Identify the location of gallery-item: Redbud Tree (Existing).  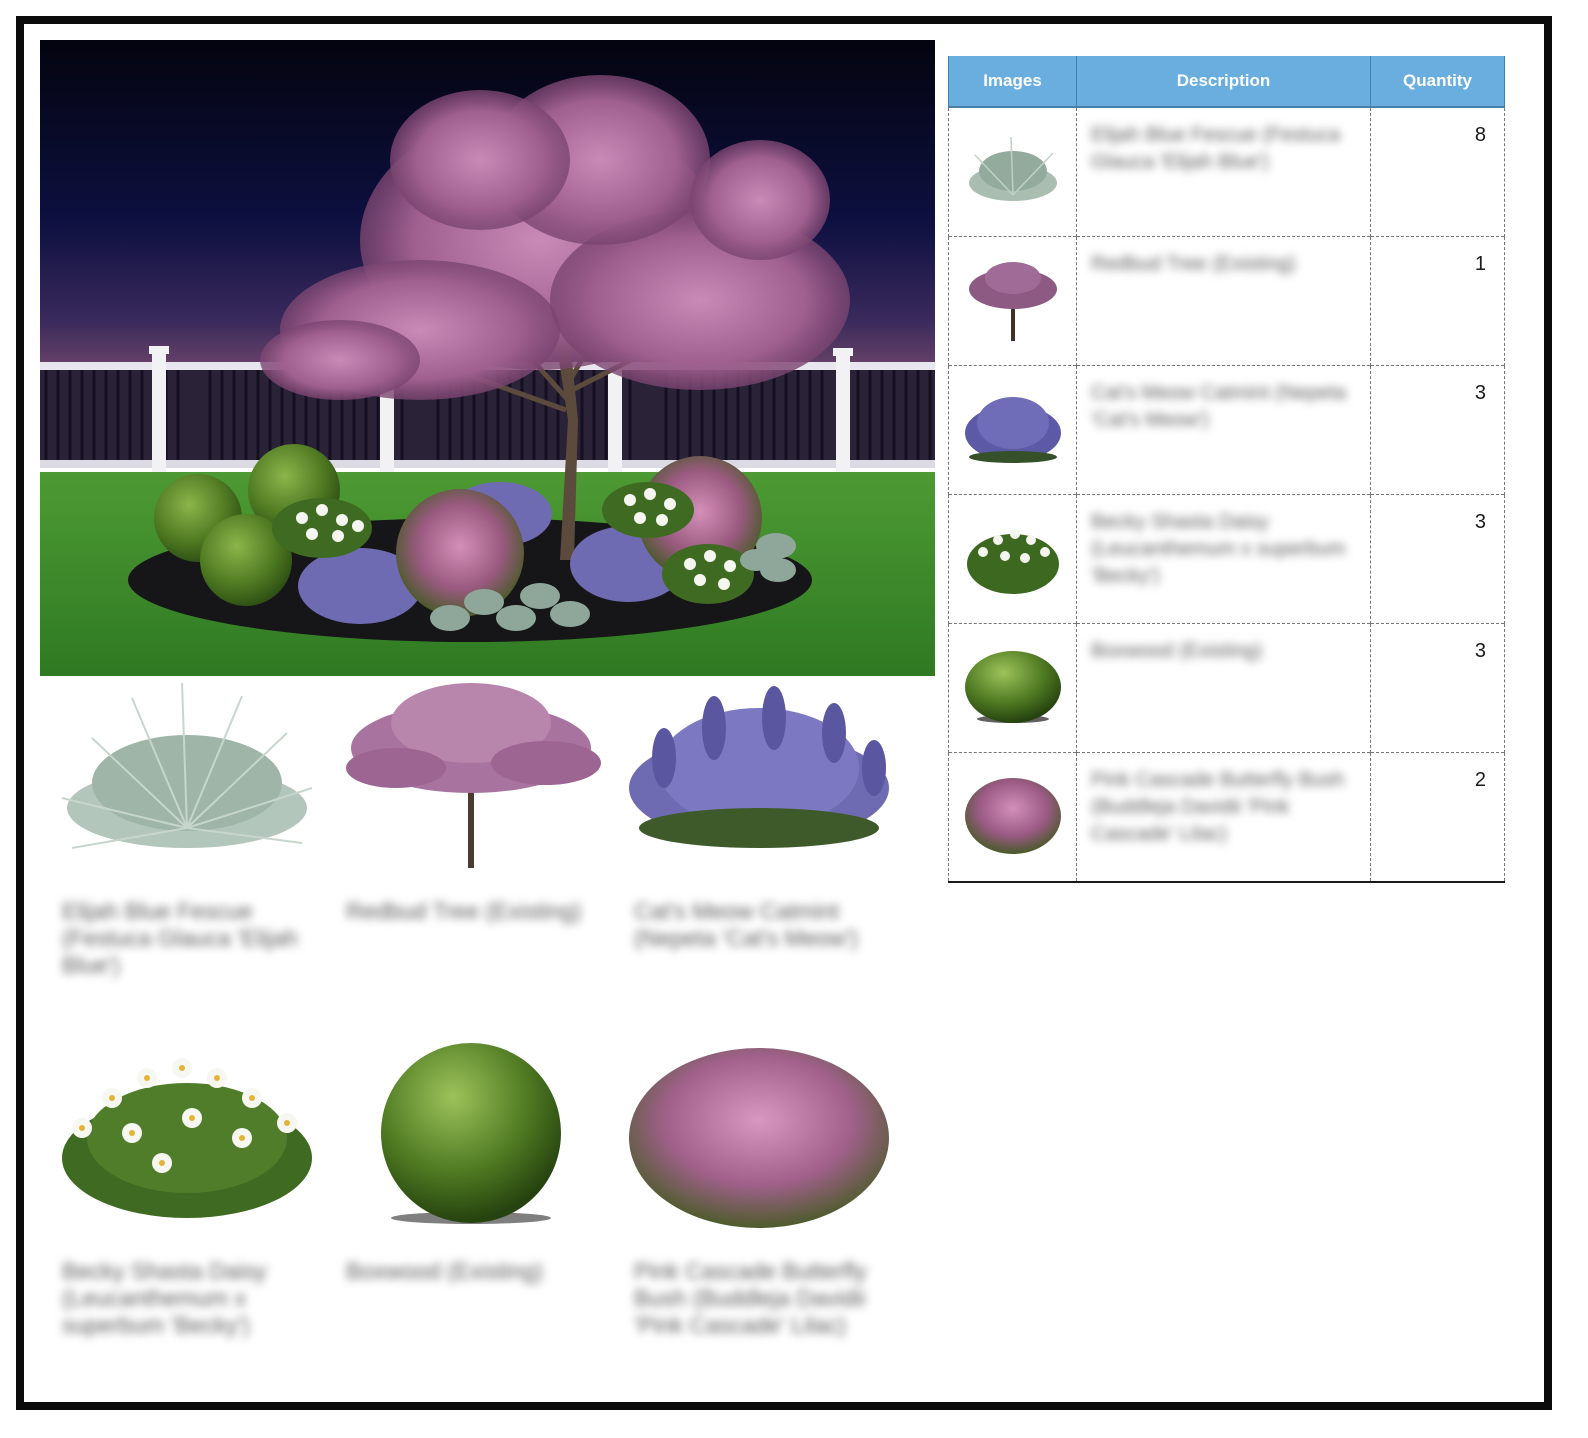
(476, 801).